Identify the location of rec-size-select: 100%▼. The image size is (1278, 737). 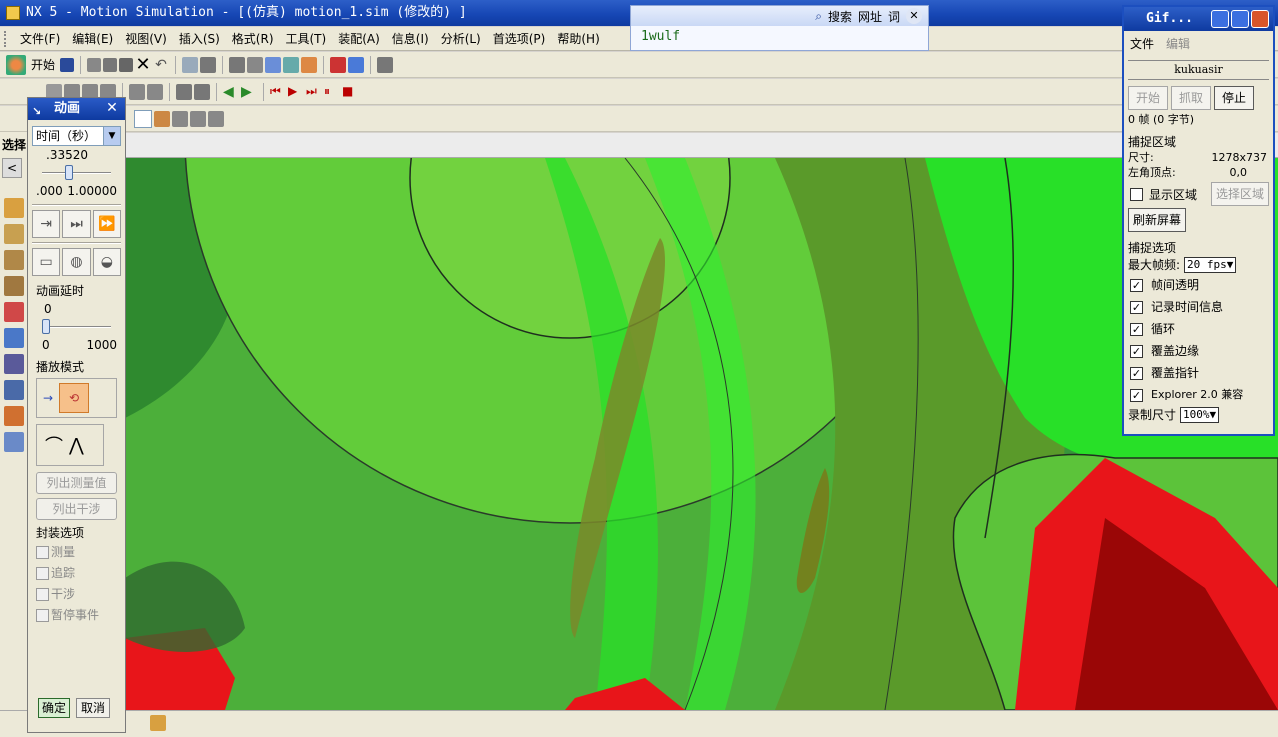
(1200, 415).